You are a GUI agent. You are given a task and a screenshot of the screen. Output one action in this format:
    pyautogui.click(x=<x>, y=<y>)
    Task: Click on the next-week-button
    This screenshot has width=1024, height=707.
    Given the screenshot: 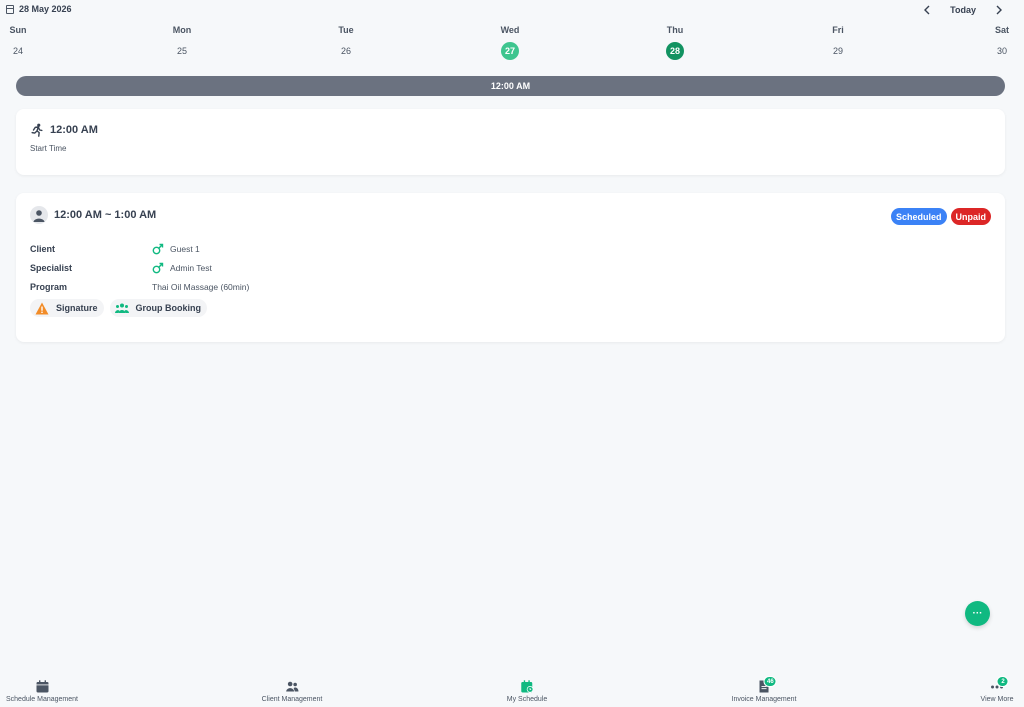 What is the action you would take?
    pyautogui.click(x=999, y=10)
    